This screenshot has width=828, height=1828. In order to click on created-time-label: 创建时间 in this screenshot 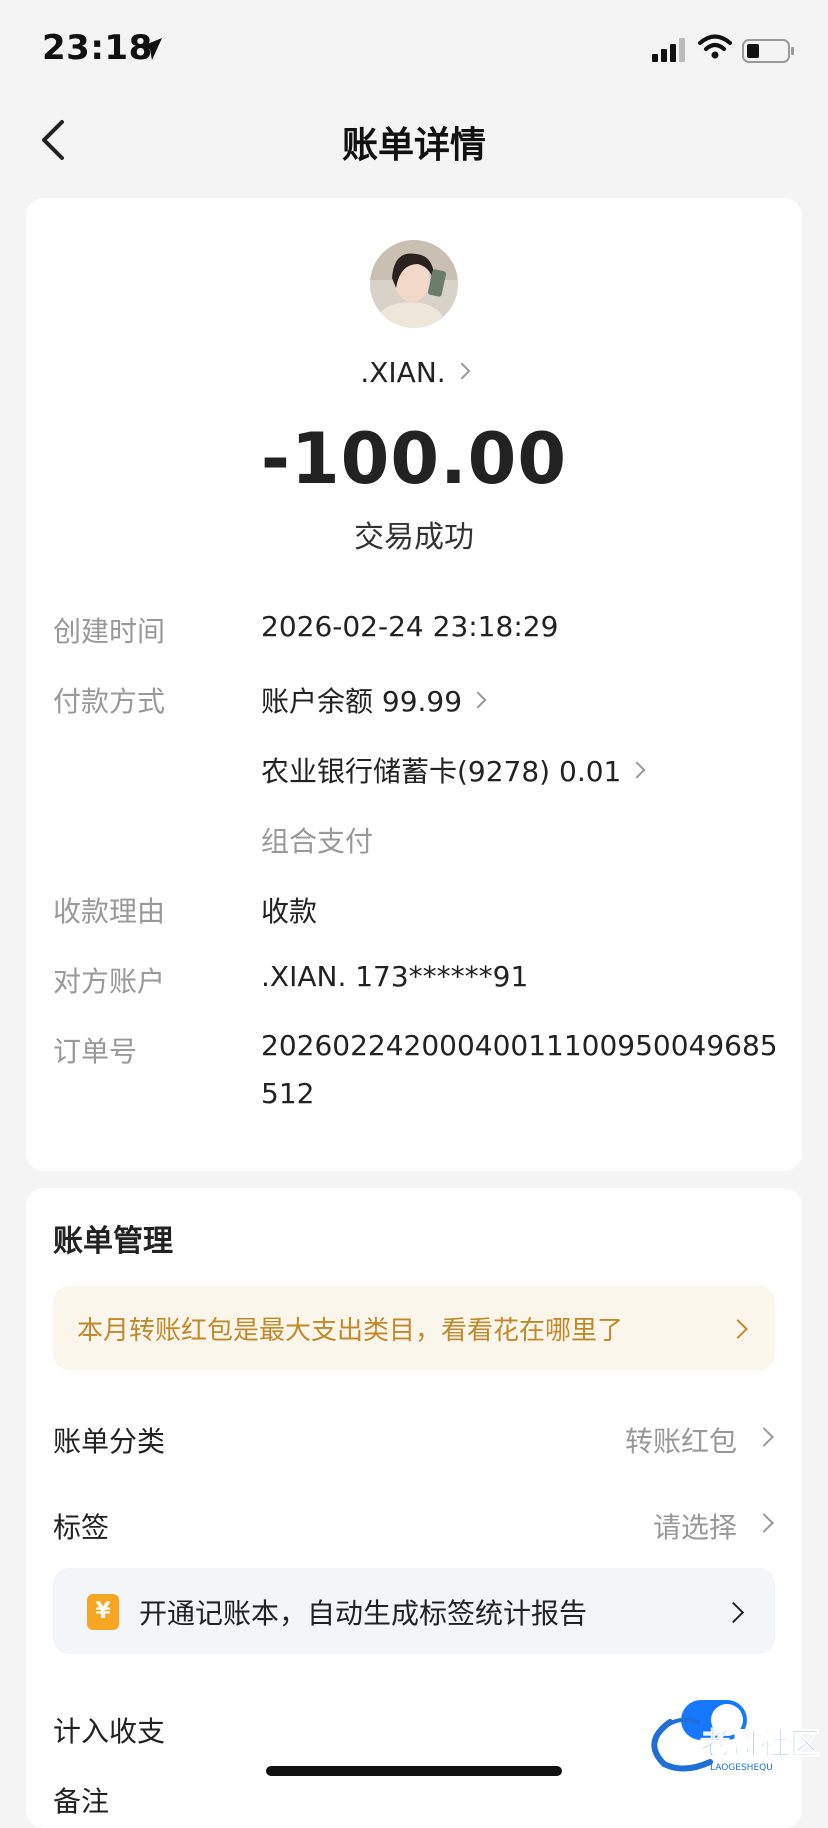, I will do `click(109, 631)`.